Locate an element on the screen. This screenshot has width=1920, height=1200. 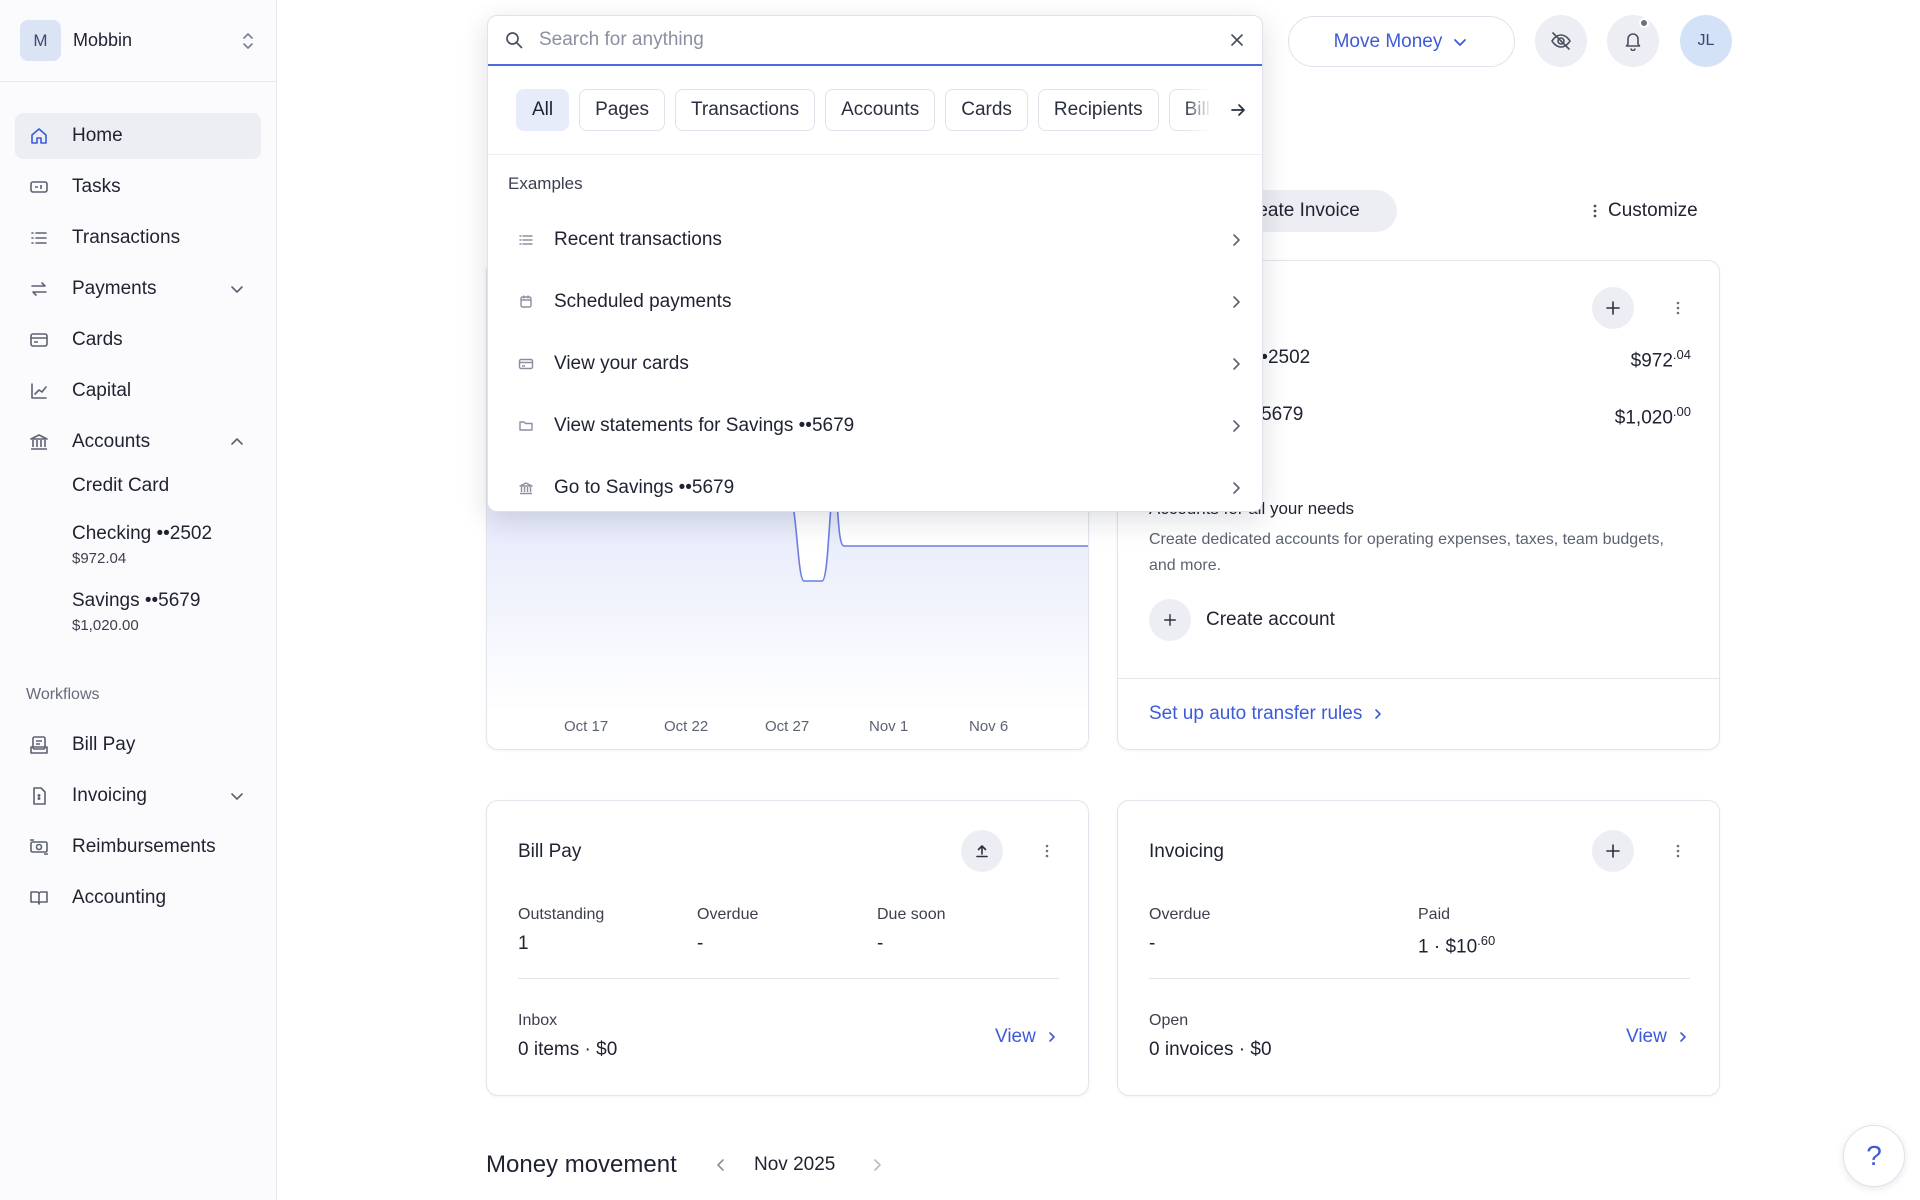
upload-bill-button is located at coordinates (982, 851).